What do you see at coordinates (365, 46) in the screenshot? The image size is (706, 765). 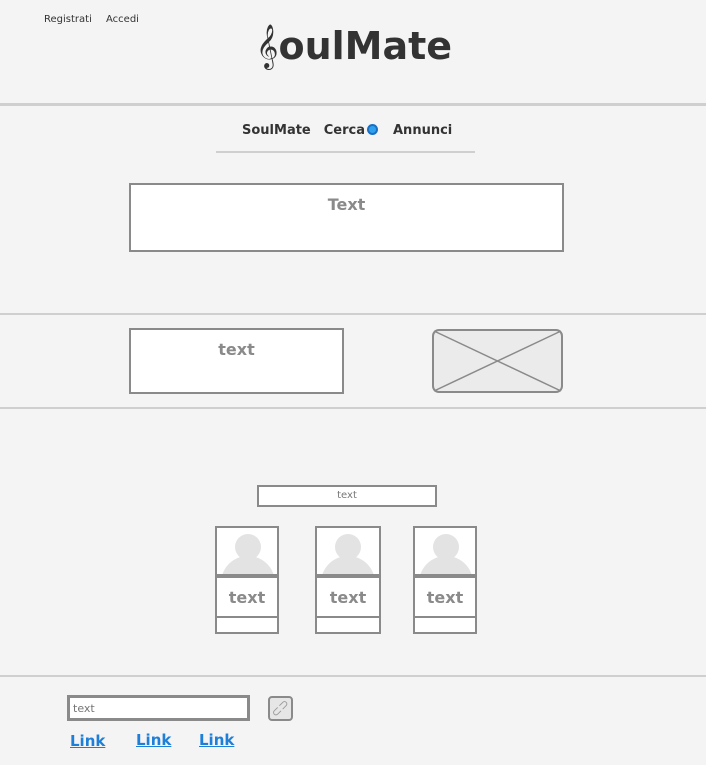 I see `logo-text: oulMate` at bounding box center [365, 46].